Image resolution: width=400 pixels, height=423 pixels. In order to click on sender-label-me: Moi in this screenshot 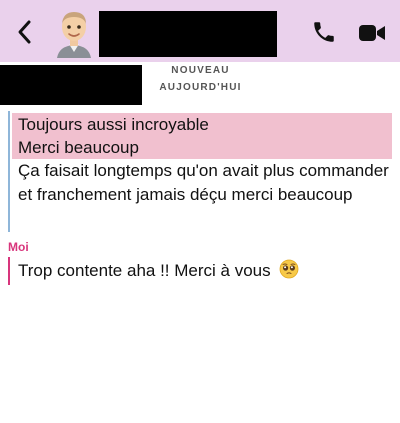, I will do `click(18, 247)`.